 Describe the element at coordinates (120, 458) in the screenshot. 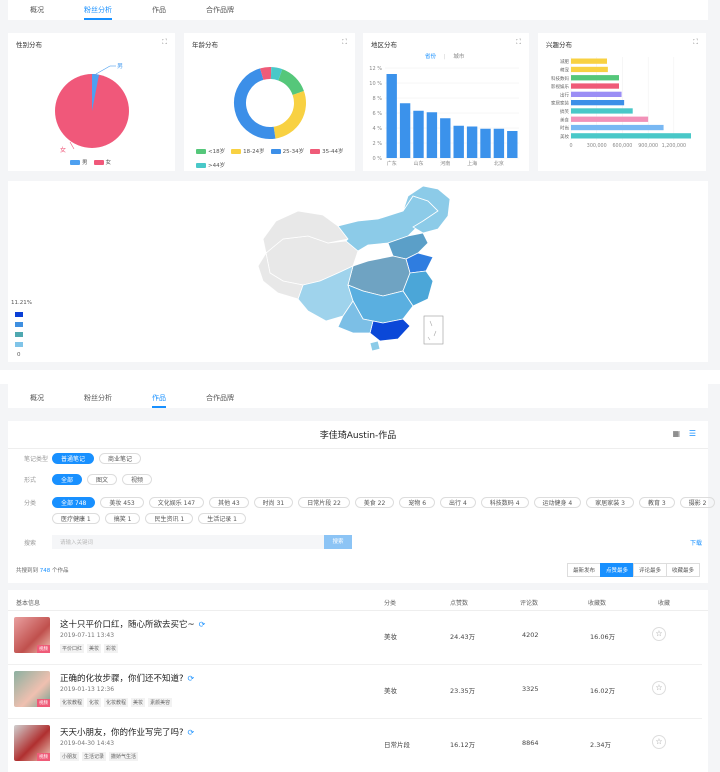

I see `filter-chip-business-note: 商业笔记` at that location.